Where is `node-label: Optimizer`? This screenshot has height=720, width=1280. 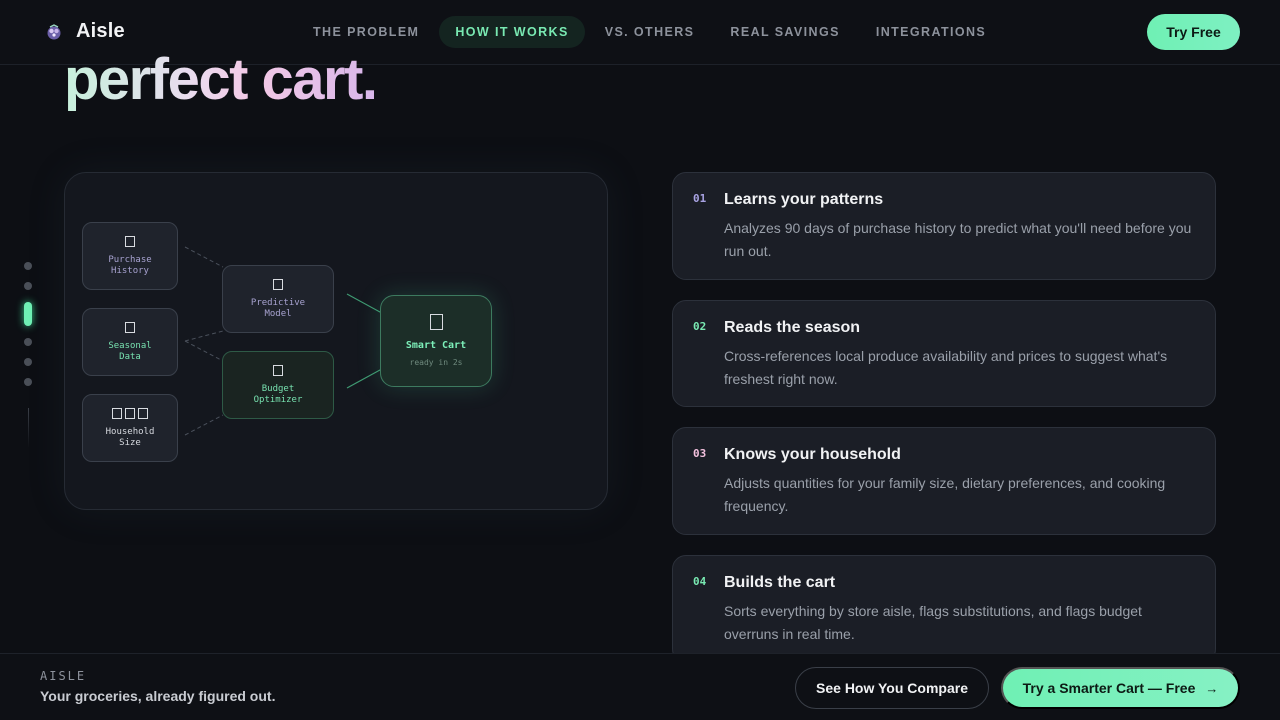
node-label: Optimizer is located at coordinates (278, 399).